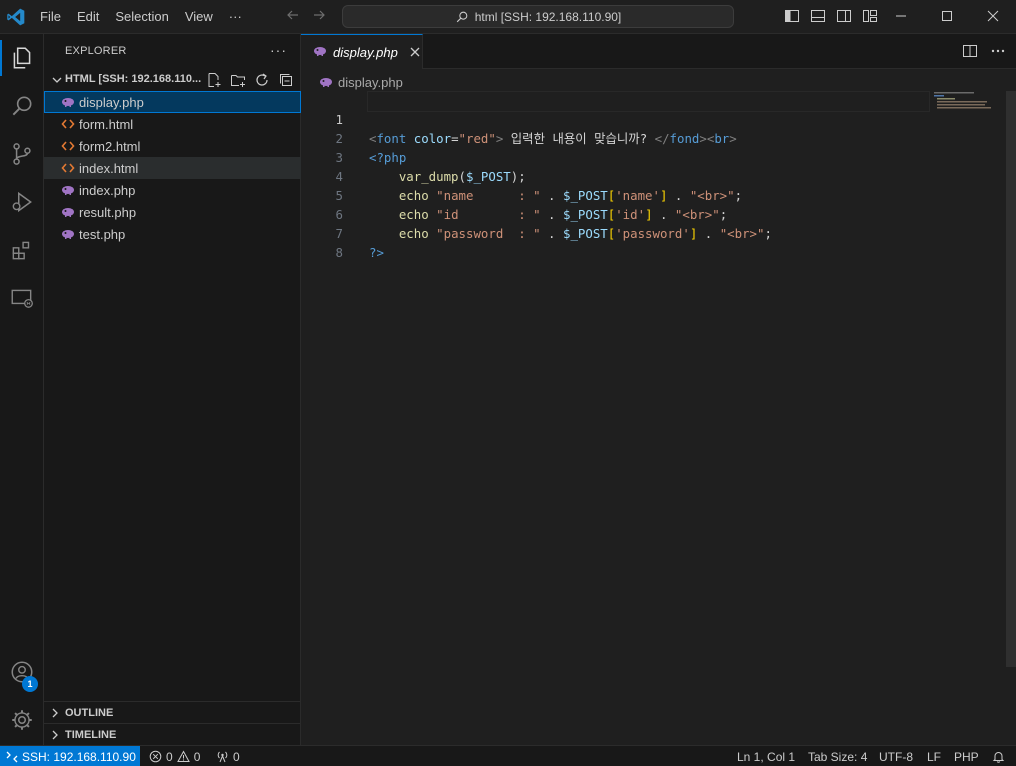 The height and width of the screenshot is (766, 1016). I want to click on line-text: ?>, so click(376, 252).